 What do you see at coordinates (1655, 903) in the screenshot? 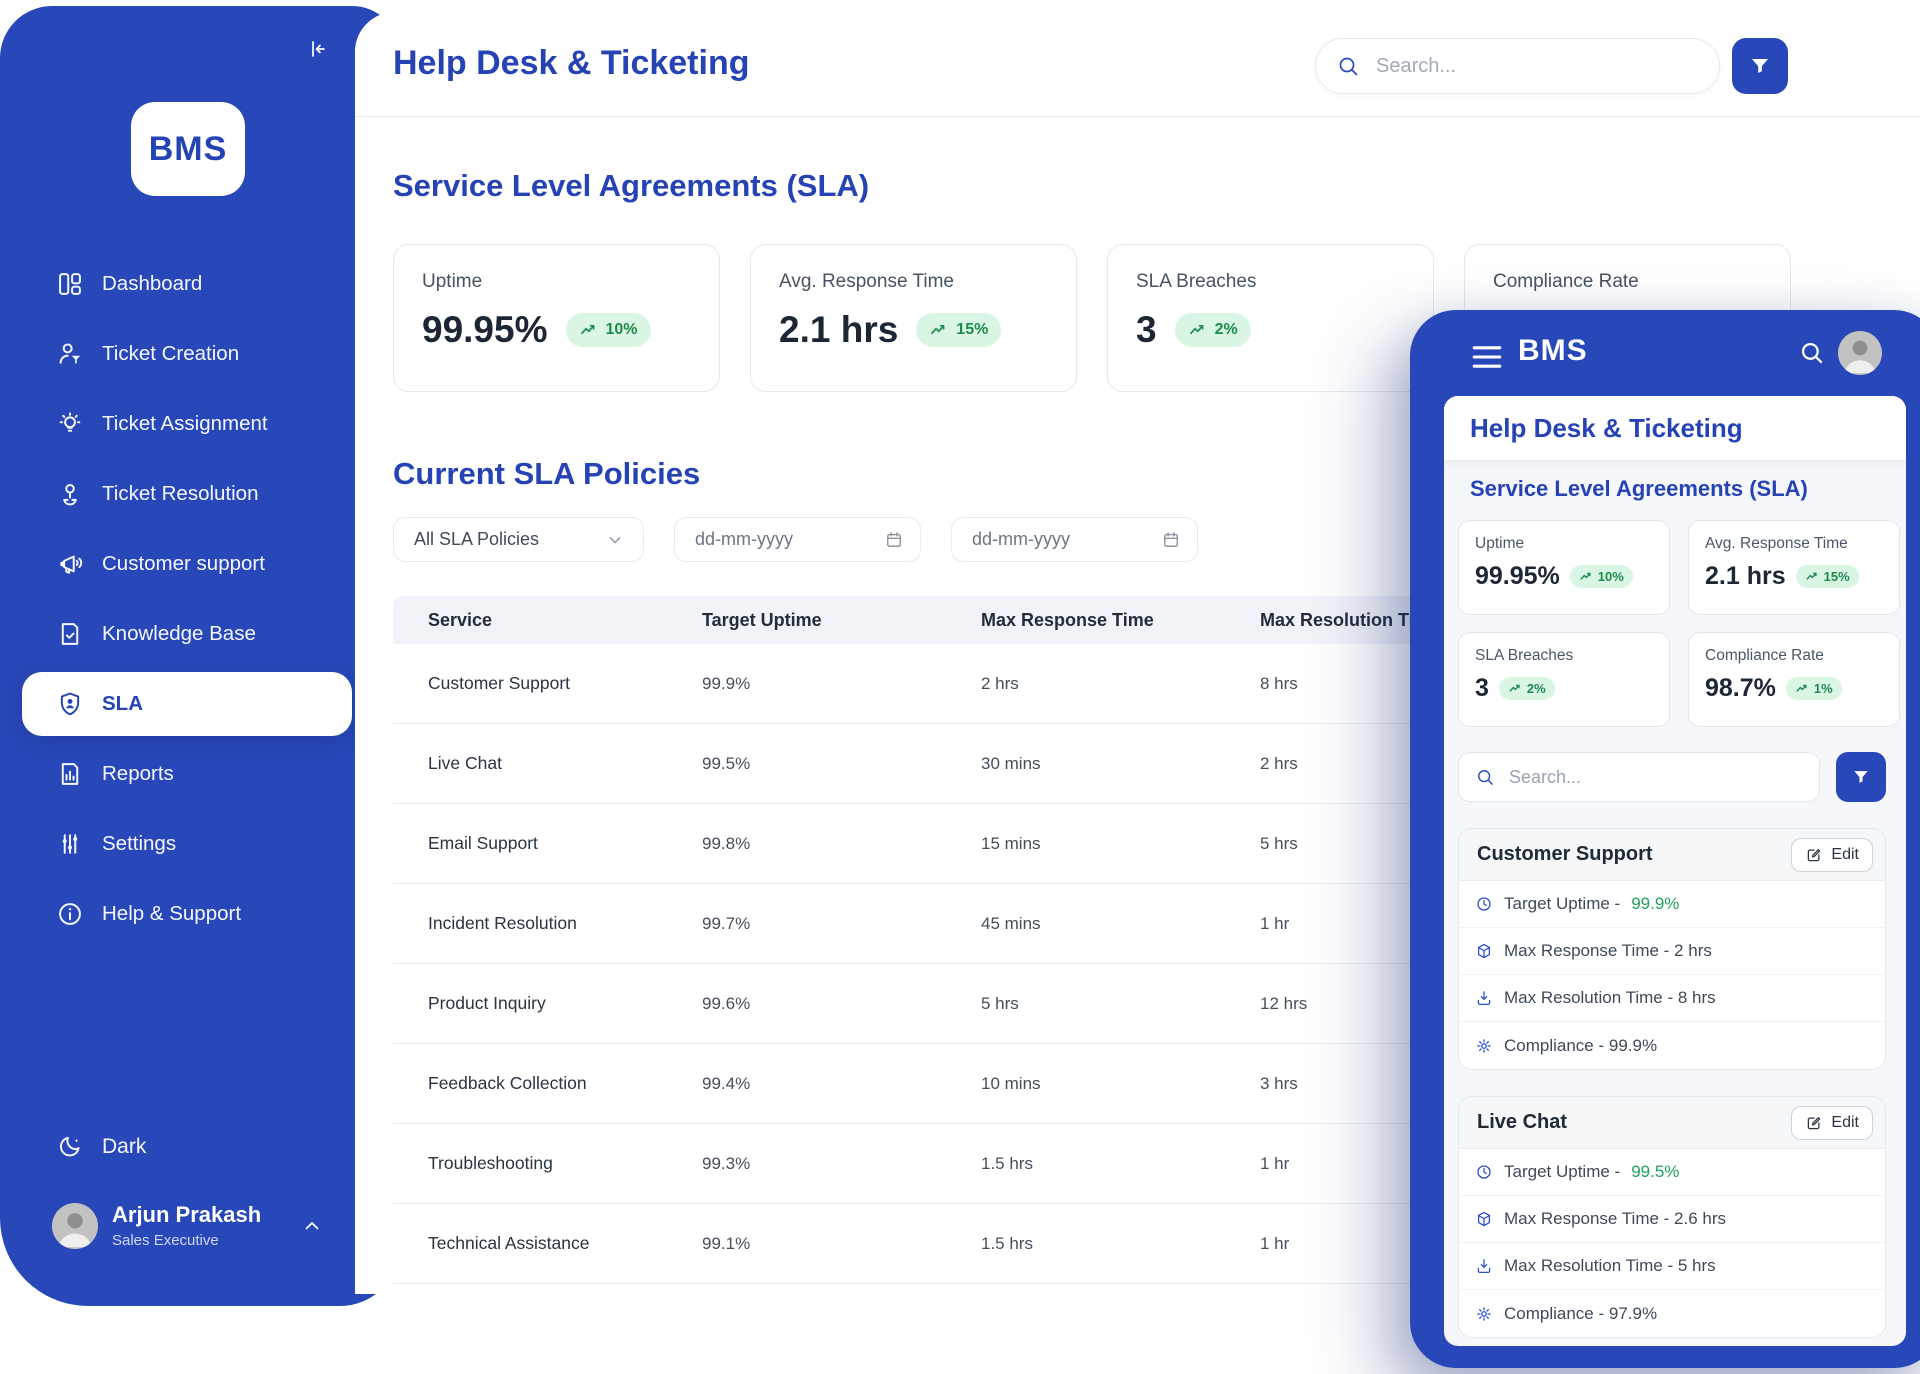
I see `metric-value: 99.9%` at bounding box center [1655, 903].